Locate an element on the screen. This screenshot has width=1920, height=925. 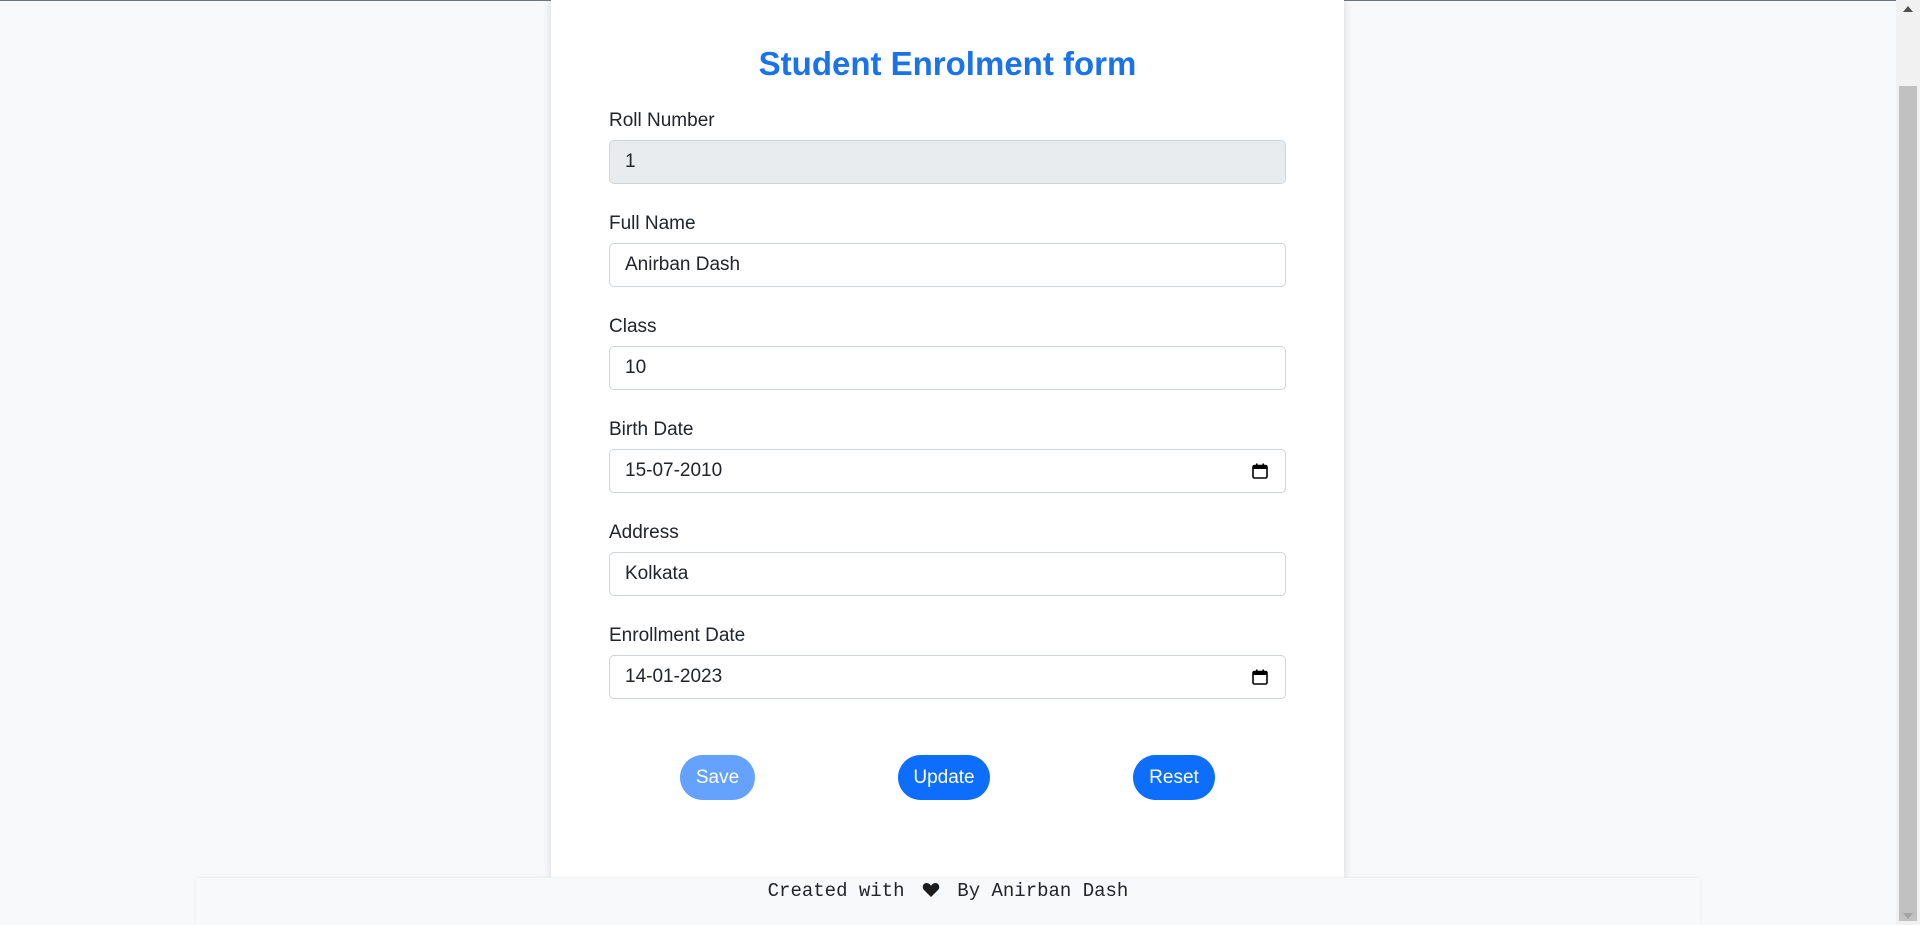
roll-number-input: 1 is located at coordinates (947, 162).